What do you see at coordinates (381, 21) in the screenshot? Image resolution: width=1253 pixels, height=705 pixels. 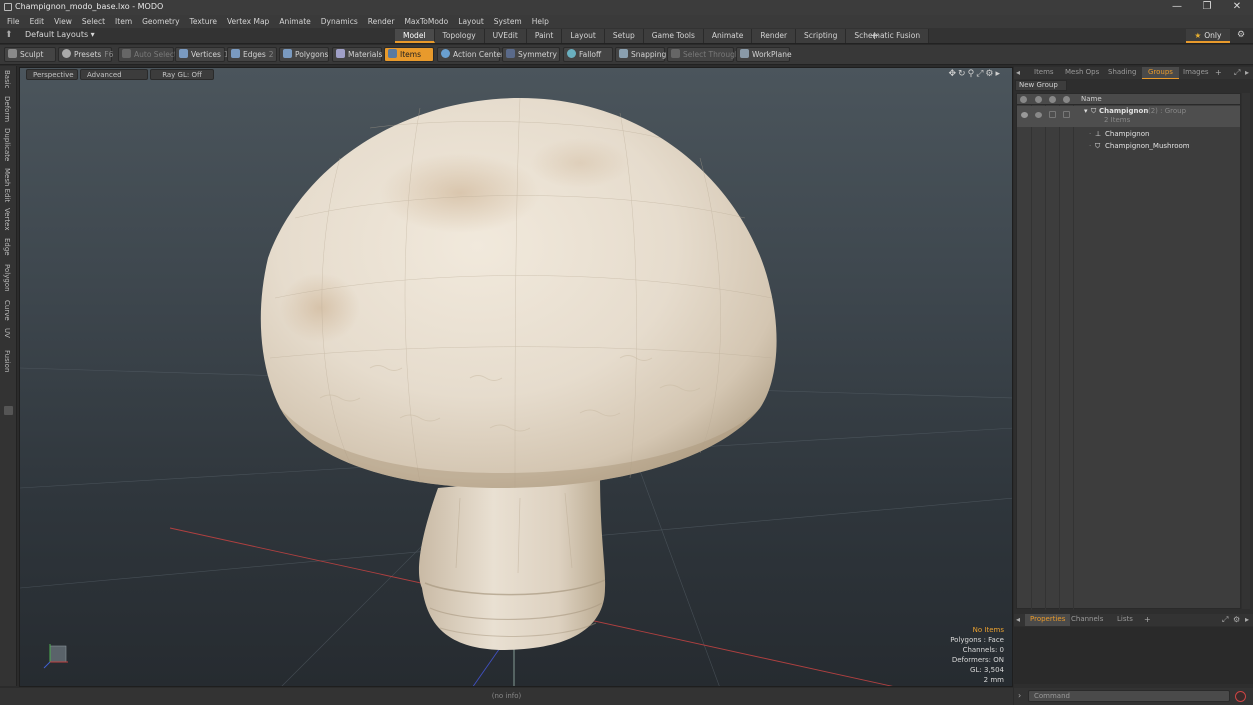 I see `menu-render: Render` at bounding box center [381, 21].